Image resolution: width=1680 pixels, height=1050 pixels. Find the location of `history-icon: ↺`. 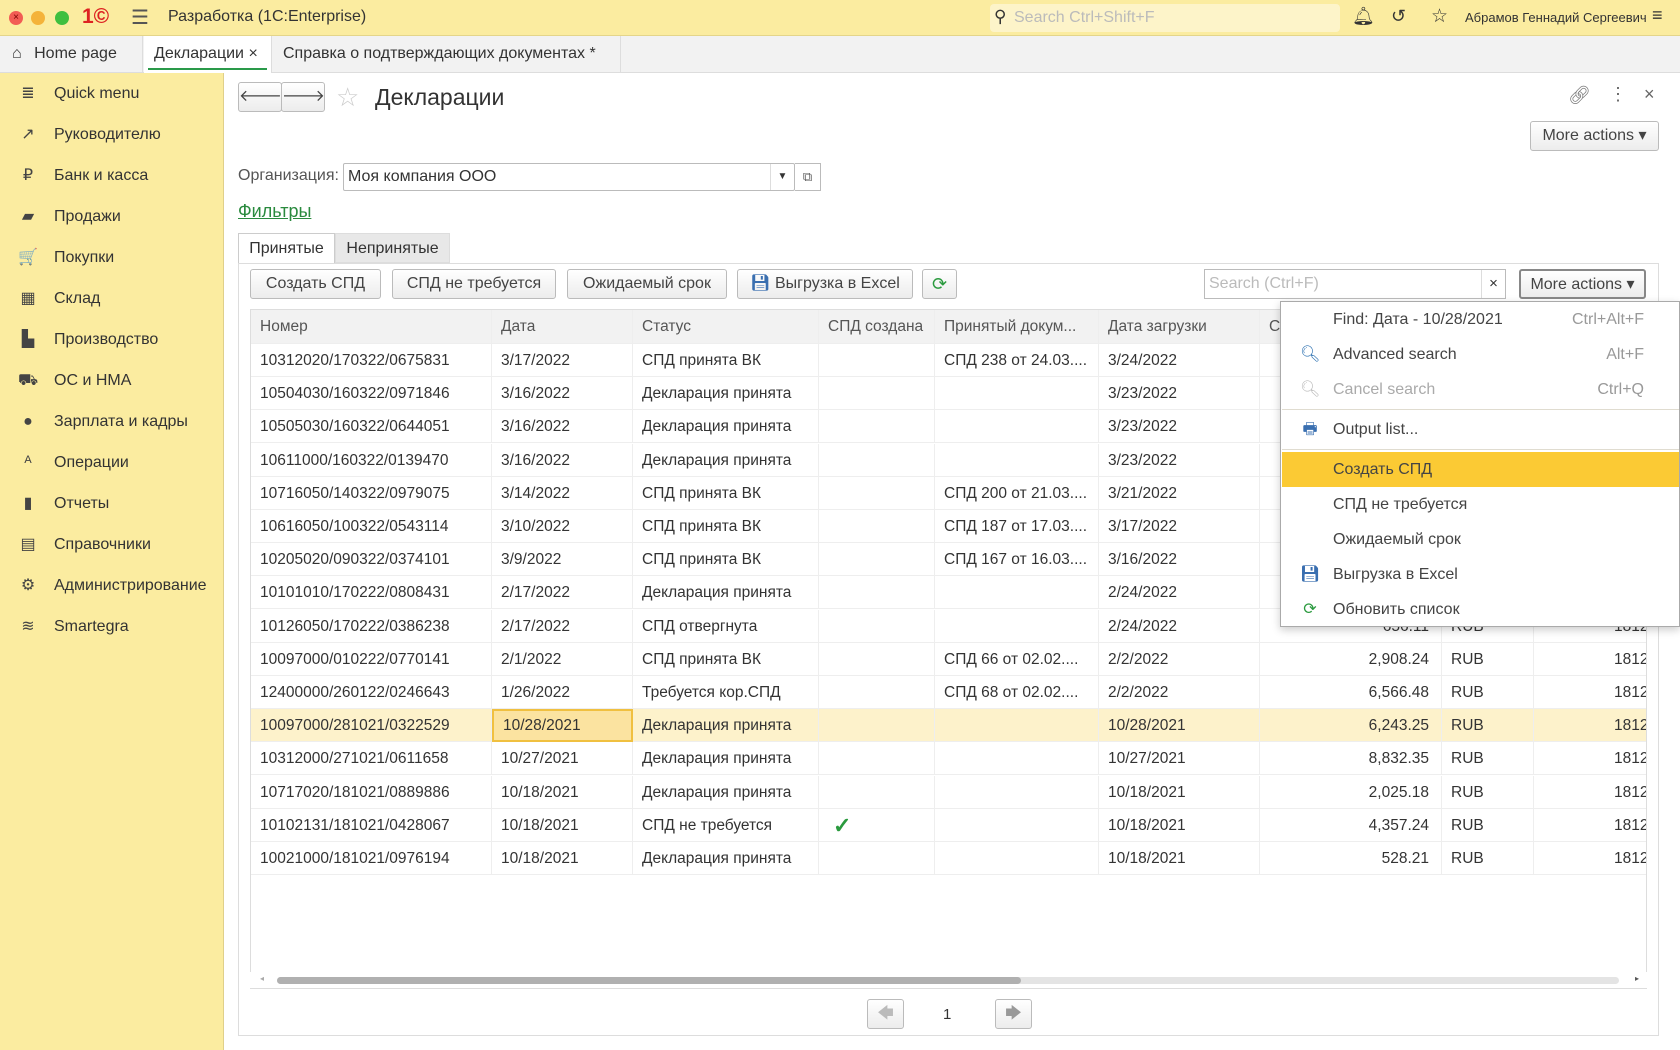

history-icon: ↺ is located at coordinates (1398, 16).